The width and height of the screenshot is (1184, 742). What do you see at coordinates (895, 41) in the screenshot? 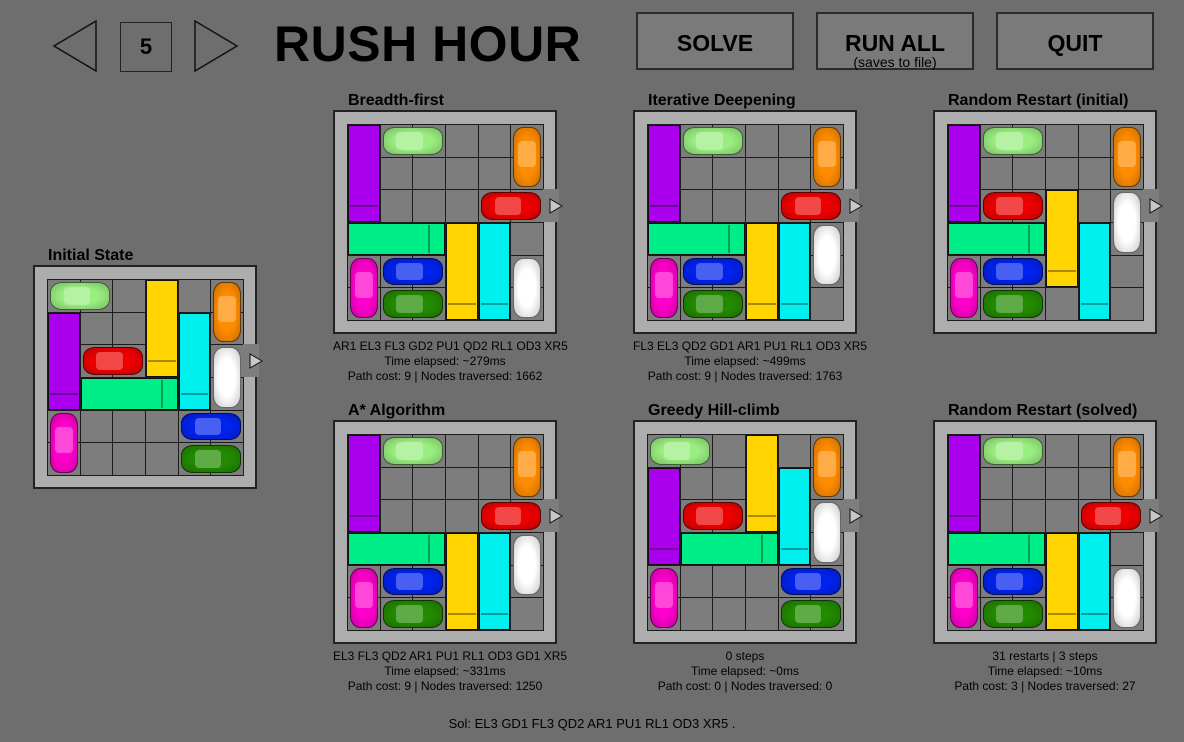
I see `run-all-button: RUN ALL (saves to file)` at bounding box center [895, 41].